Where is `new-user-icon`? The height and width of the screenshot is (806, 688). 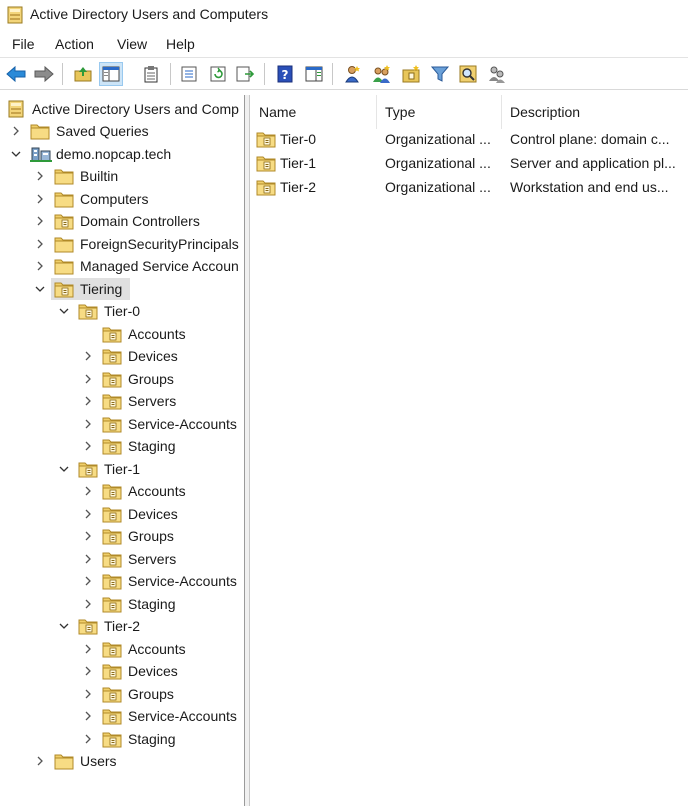 new-user-icon is located at coordinates (353, 74).